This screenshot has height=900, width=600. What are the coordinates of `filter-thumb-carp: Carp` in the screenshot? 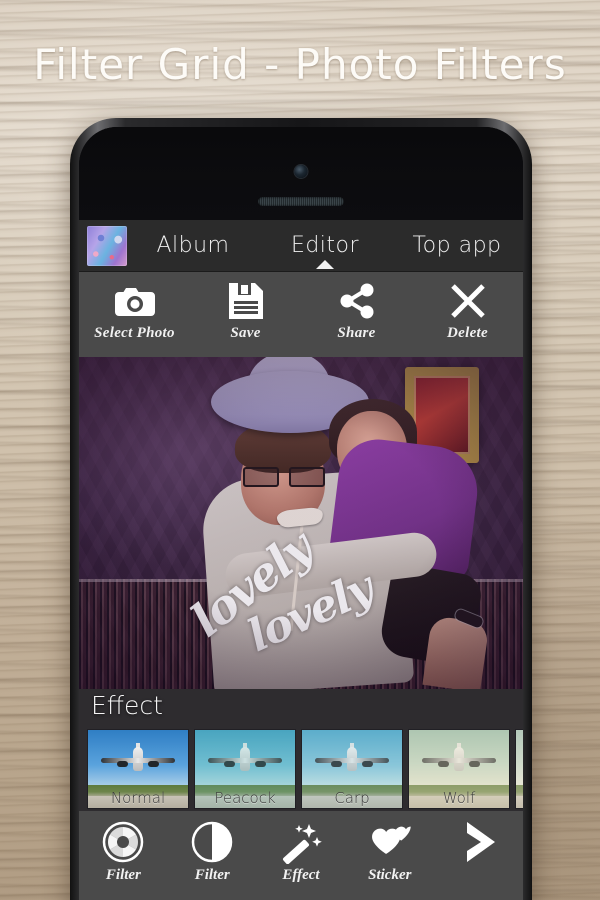 It's located at (352, 769).